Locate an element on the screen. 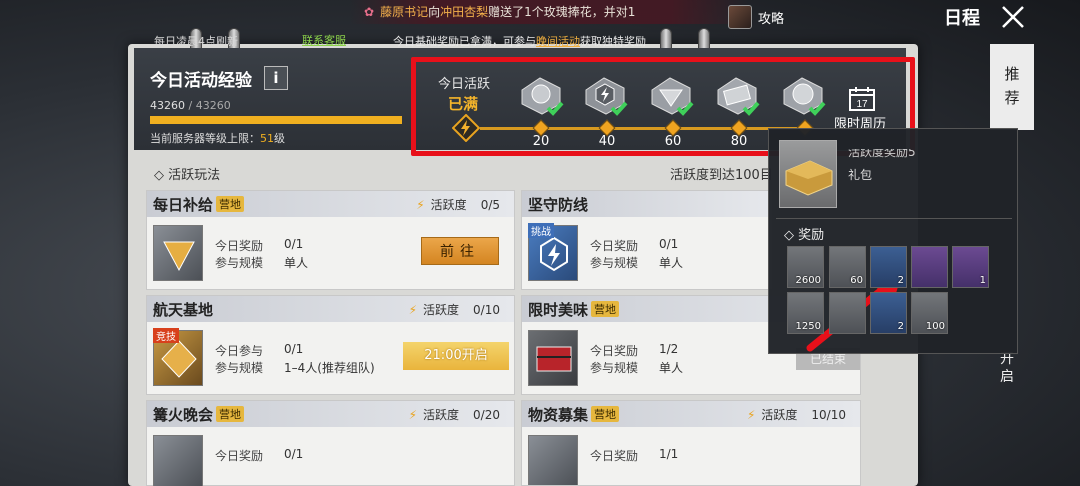  popup-item-type: 礼包 is located at coordinates (860, 175).